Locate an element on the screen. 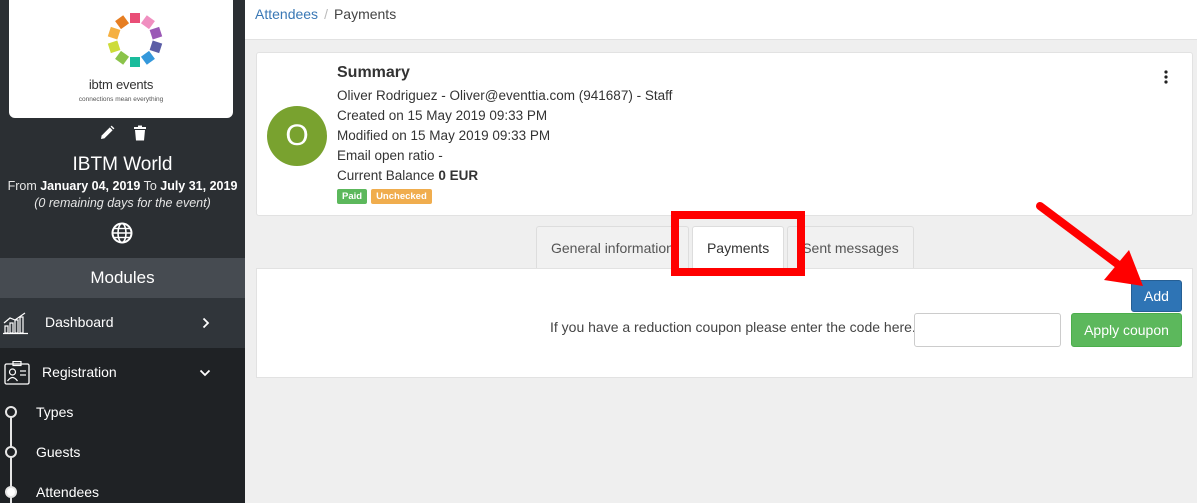 Image resolution: width=1197 pixels, height=503 pixels. sidebar-subitem-attendees: Attendees is located at coordinates (67, 492).